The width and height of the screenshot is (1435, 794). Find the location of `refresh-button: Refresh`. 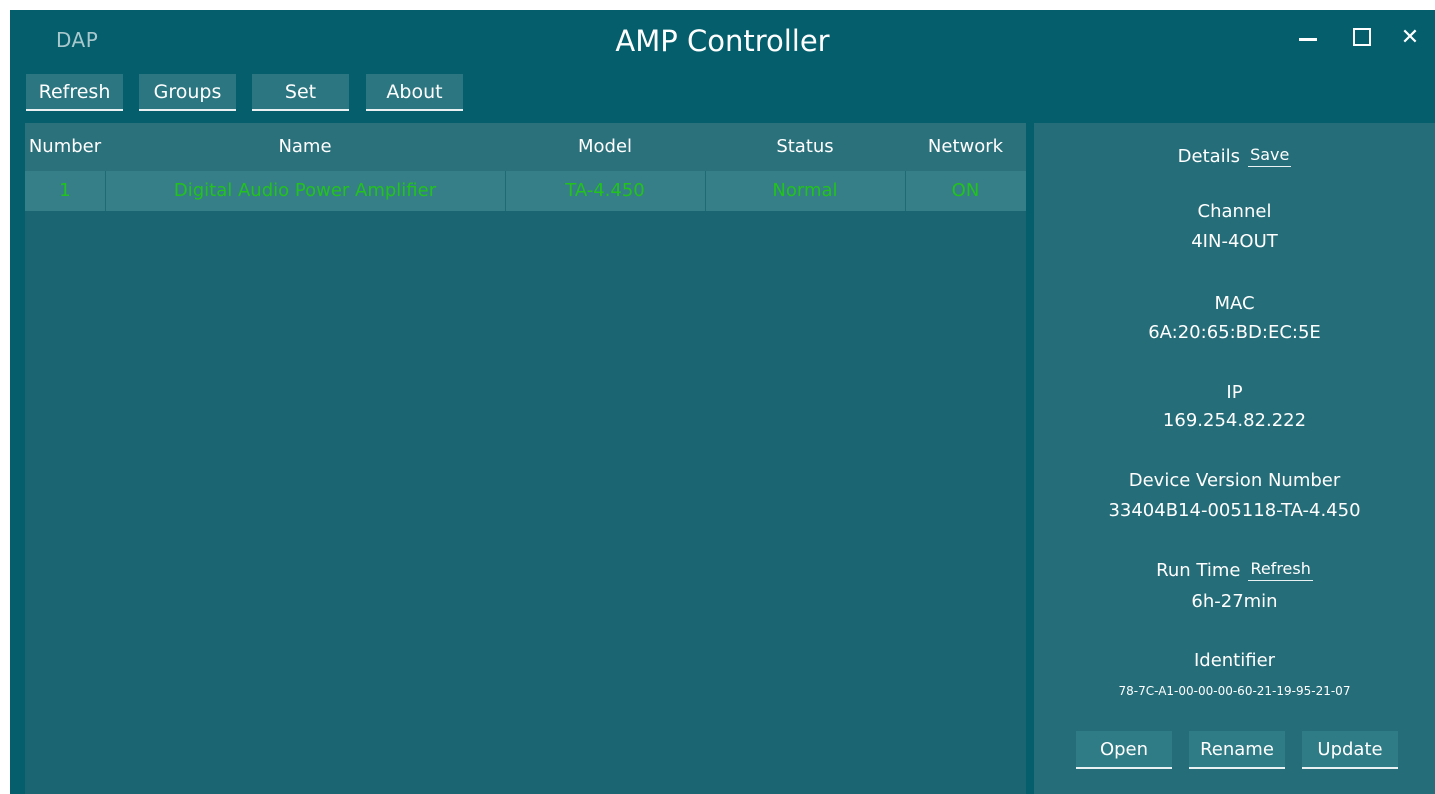

refresh-button: Refresh is located at coordinates (74, 92).